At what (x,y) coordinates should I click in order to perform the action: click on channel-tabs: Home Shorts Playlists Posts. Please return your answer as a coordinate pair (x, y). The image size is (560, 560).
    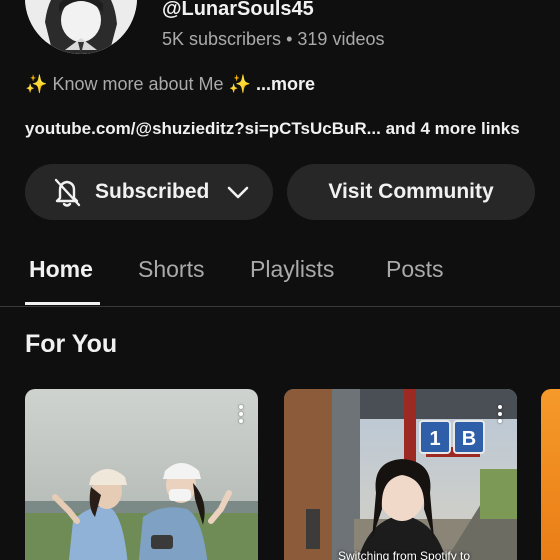
    Looking at the image, I should click on (280, 275).